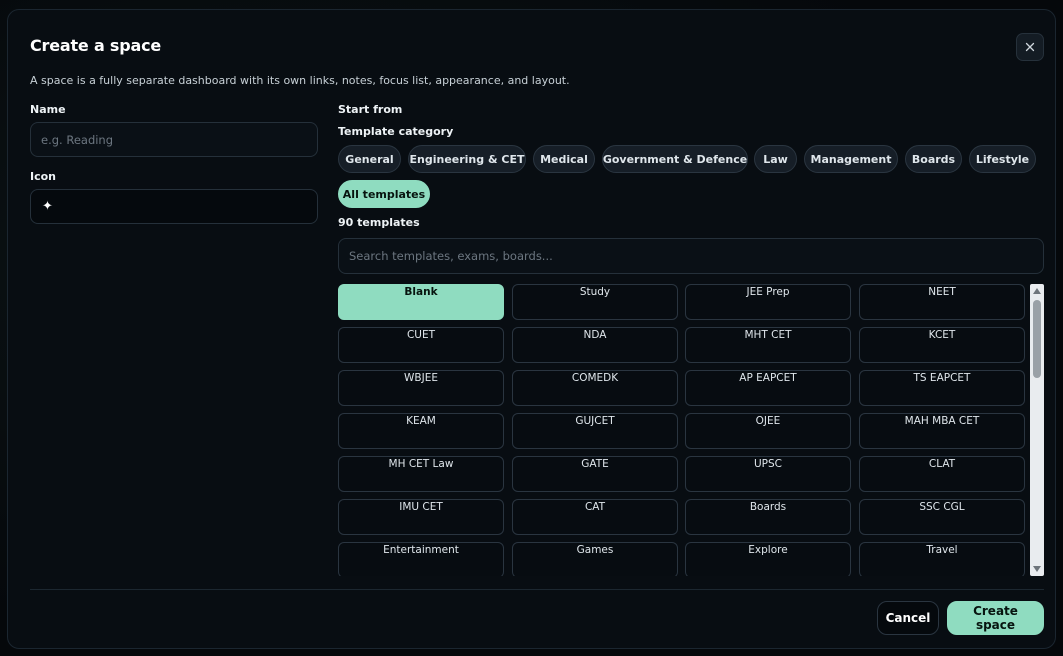  Describe the element at coordinates (942, 474) in the screenshot. I see `template-tile-clat: CLAT` at that location.